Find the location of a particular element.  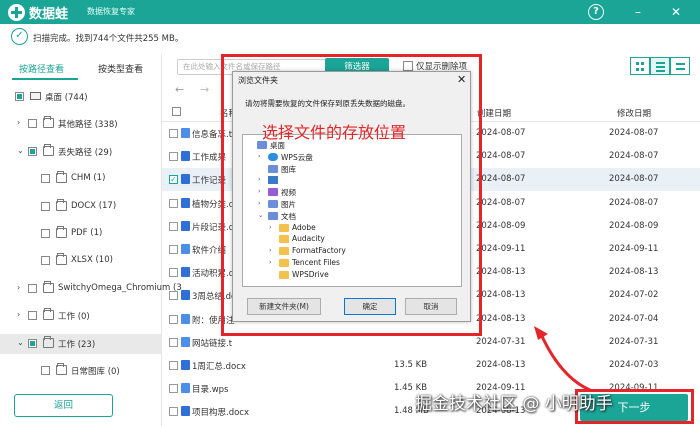

tree-item: CHM (1) is located at coordinates (81, 179).